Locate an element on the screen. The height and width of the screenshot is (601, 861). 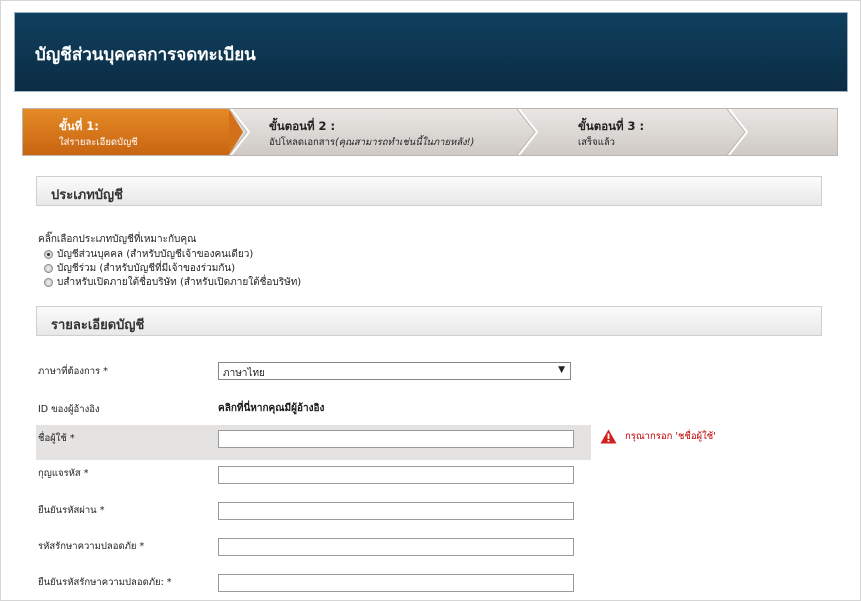
username-label: ชื่อผู้ใช้ * is located at coordinates (56, 438).